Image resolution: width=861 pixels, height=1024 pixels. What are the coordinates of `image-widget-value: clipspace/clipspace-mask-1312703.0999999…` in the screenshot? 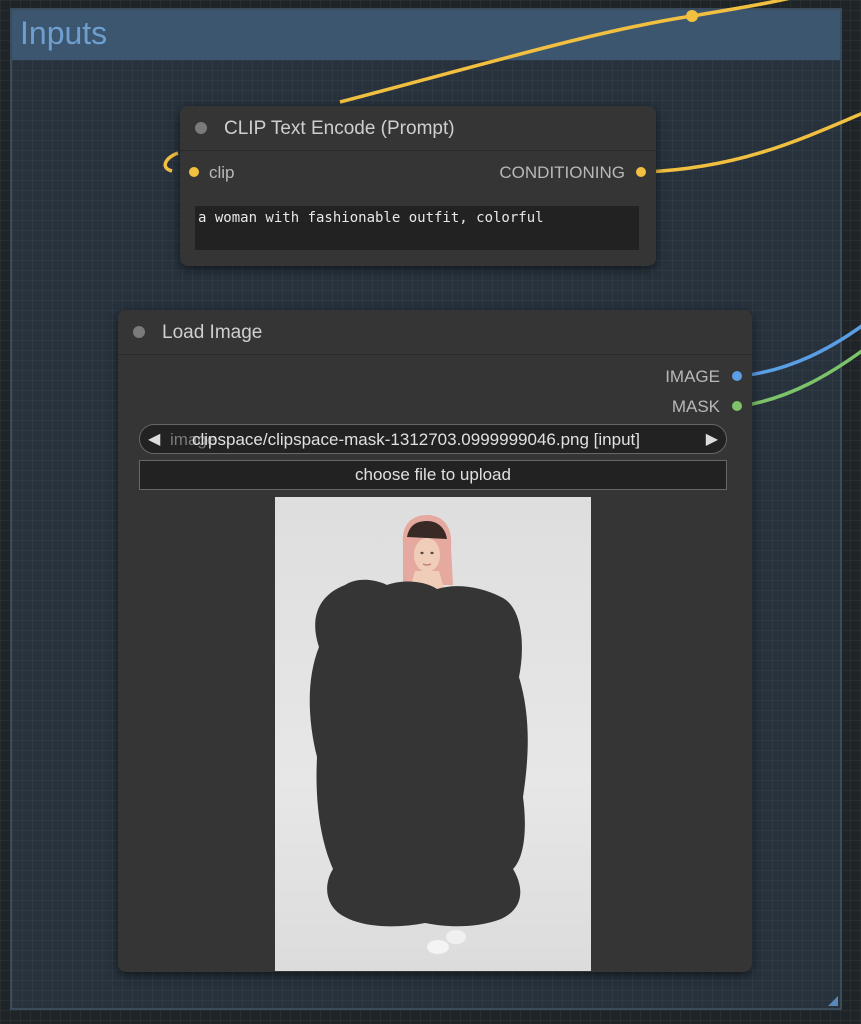 It's located at (416, 439).